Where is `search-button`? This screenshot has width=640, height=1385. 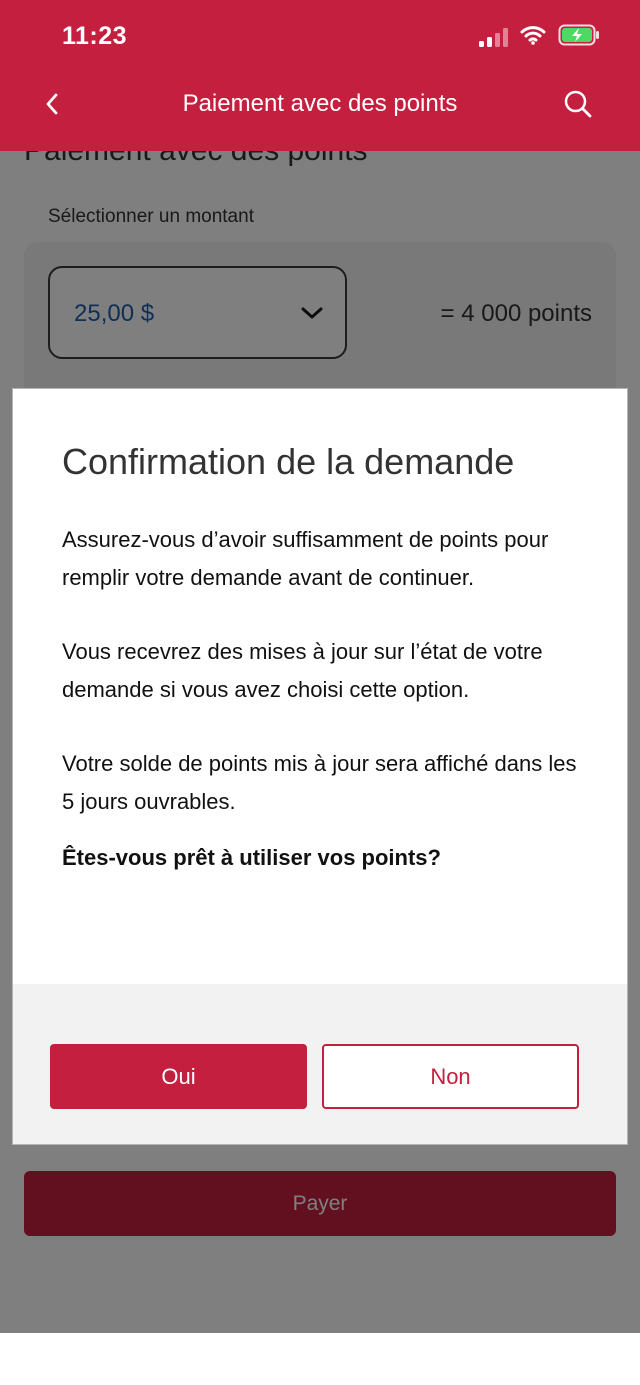 search-button is located at coordinates (578, 106).